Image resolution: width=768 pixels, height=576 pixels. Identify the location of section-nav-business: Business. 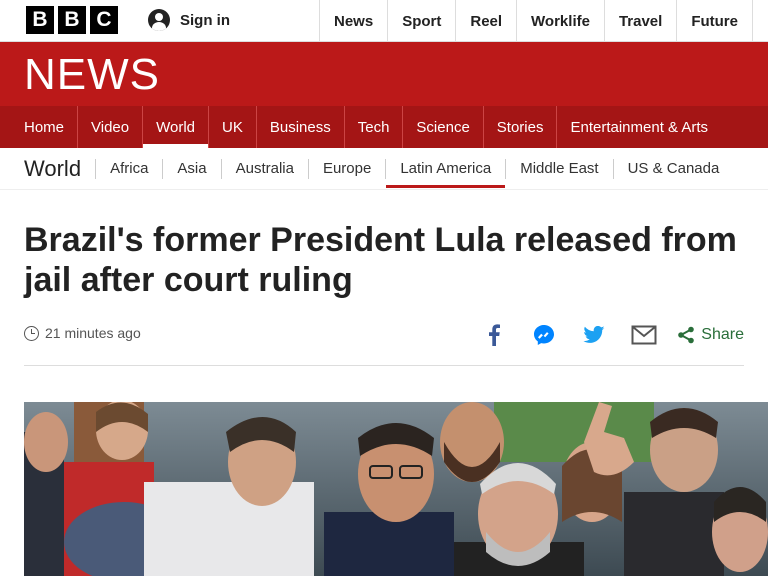
(299, 127).